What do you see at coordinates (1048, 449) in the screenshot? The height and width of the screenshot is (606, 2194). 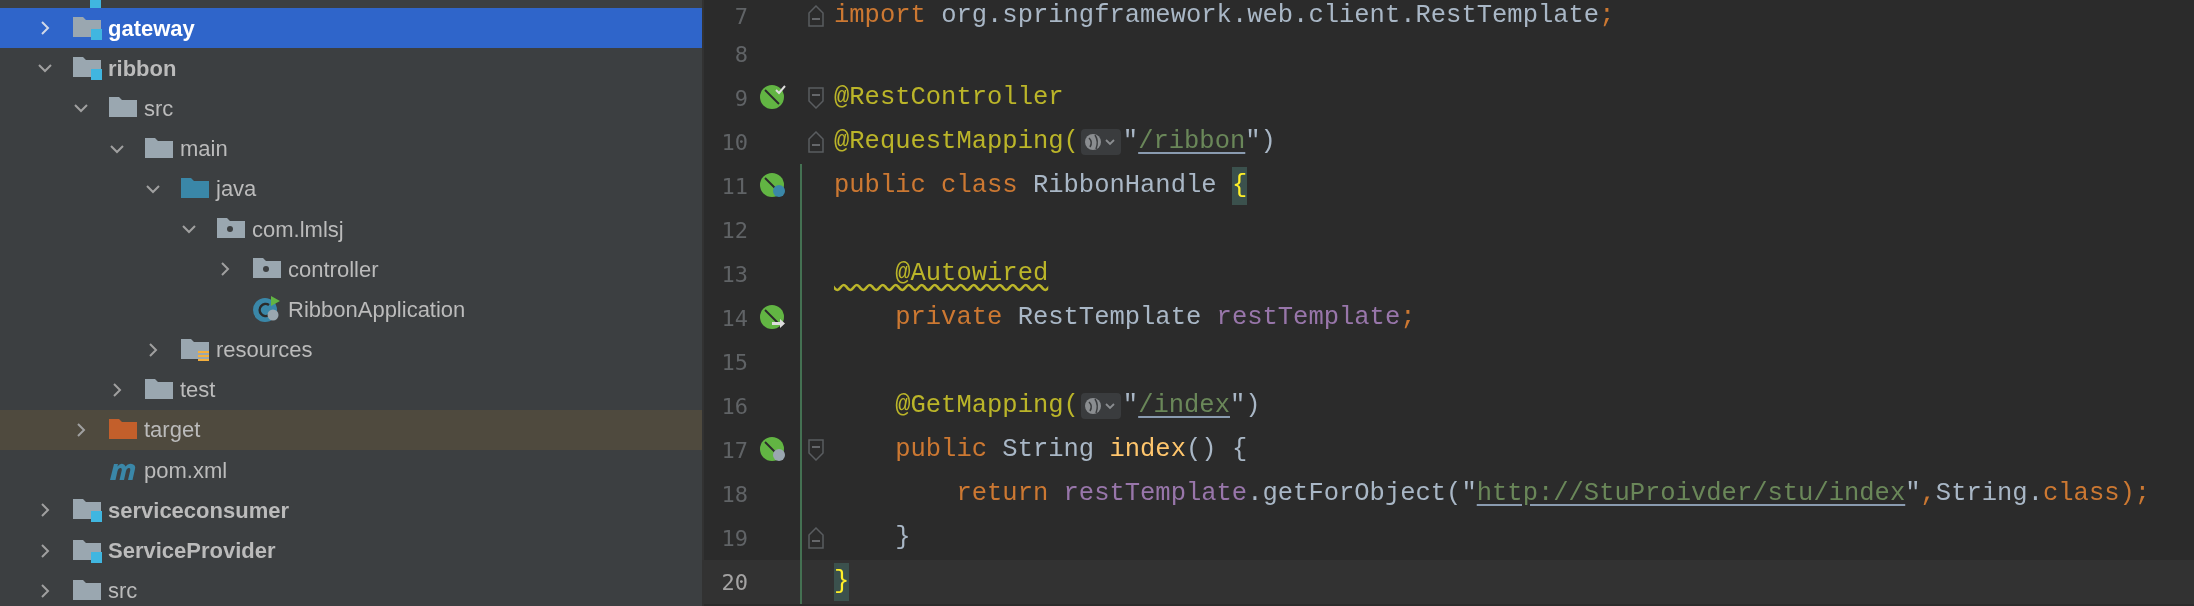 I see `code-token: String` at bounding box center [1048, 449].